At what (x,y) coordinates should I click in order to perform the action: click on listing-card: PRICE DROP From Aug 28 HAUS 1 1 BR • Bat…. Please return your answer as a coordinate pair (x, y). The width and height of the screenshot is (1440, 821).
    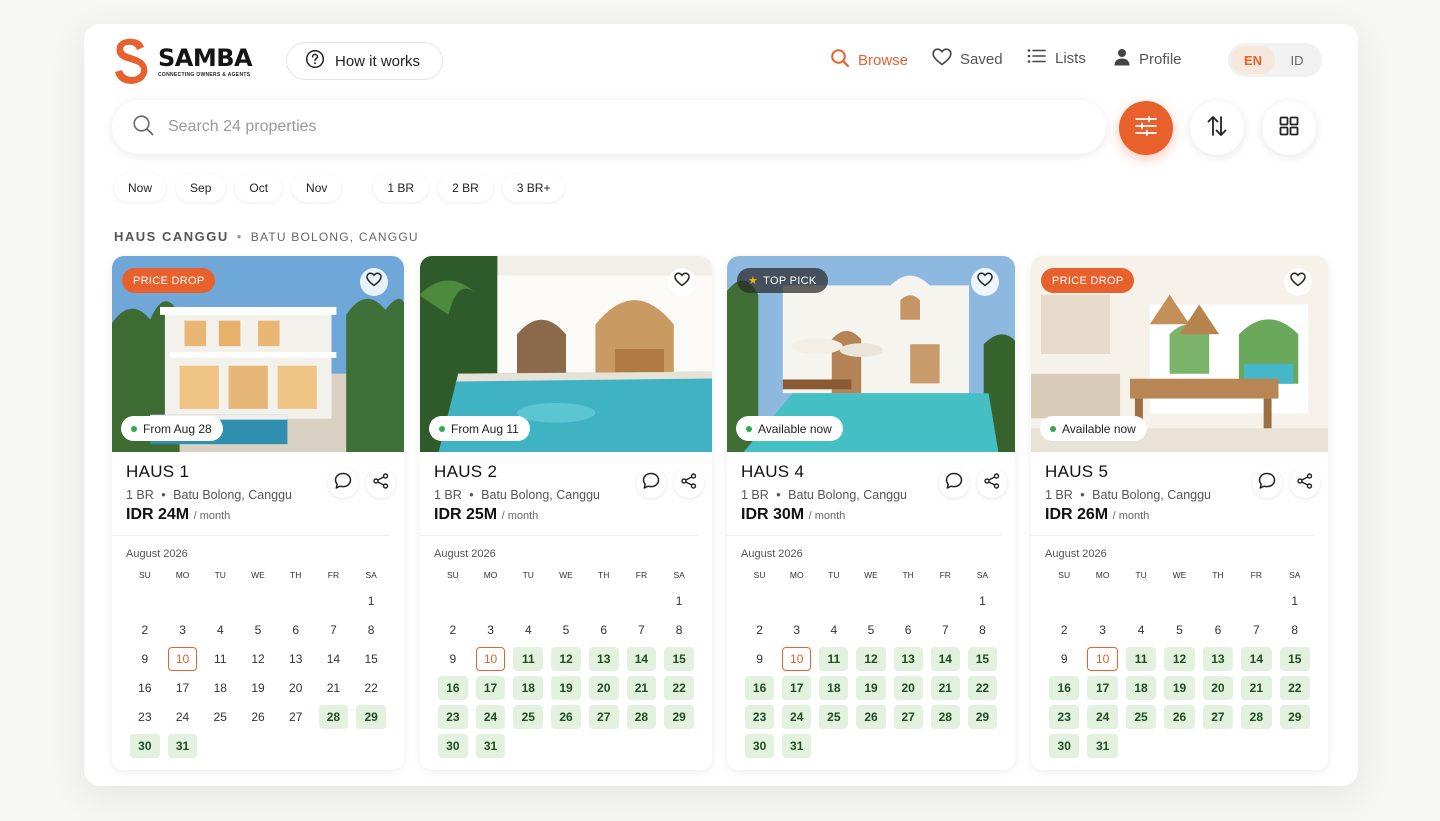
    Looking at the image, I should click on (258, 513).